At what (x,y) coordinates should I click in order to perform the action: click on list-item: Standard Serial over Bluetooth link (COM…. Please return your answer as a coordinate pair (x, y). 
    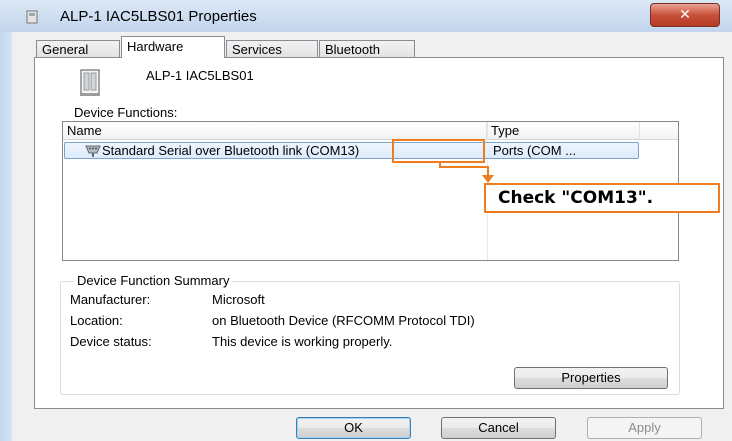
    Looking at the image, I should click on (351, 150).